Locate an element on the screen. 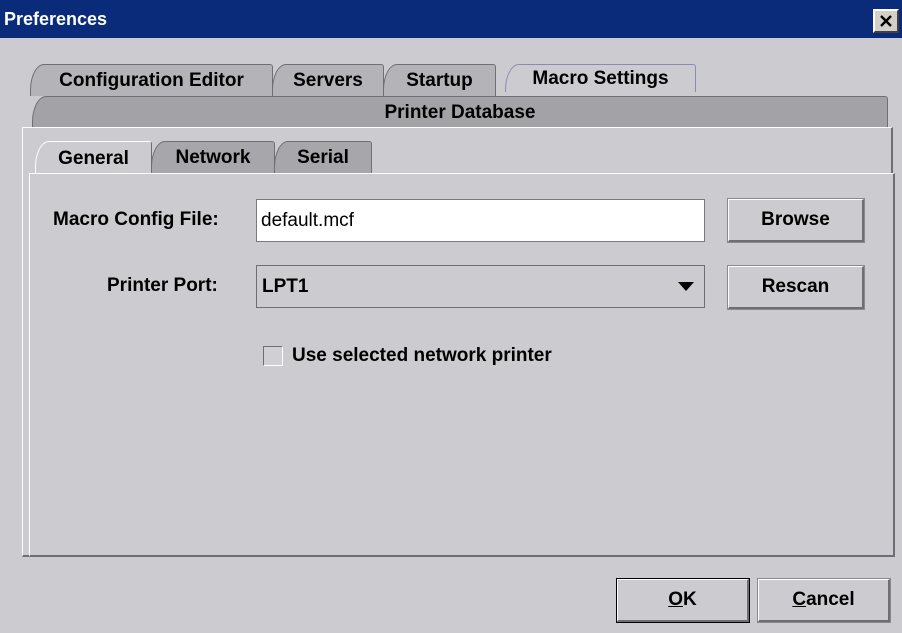  close-icon is located at coordinates (886, 21).